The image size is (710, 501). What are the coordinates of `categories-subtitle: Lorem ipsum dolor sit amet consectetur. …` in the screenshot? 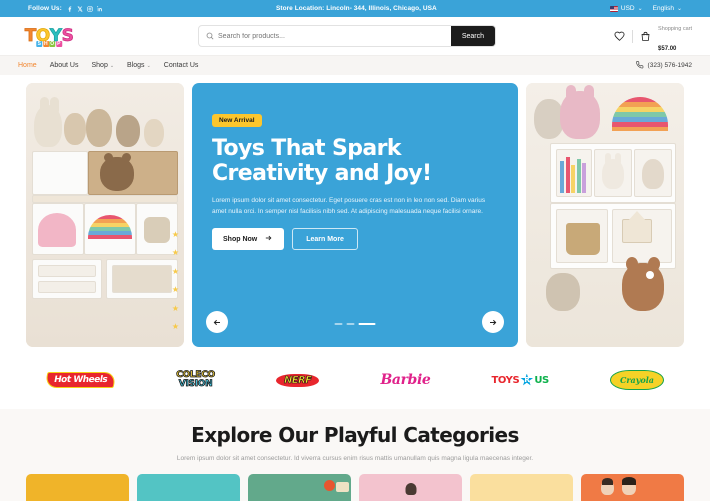 It's located at (355, 458).